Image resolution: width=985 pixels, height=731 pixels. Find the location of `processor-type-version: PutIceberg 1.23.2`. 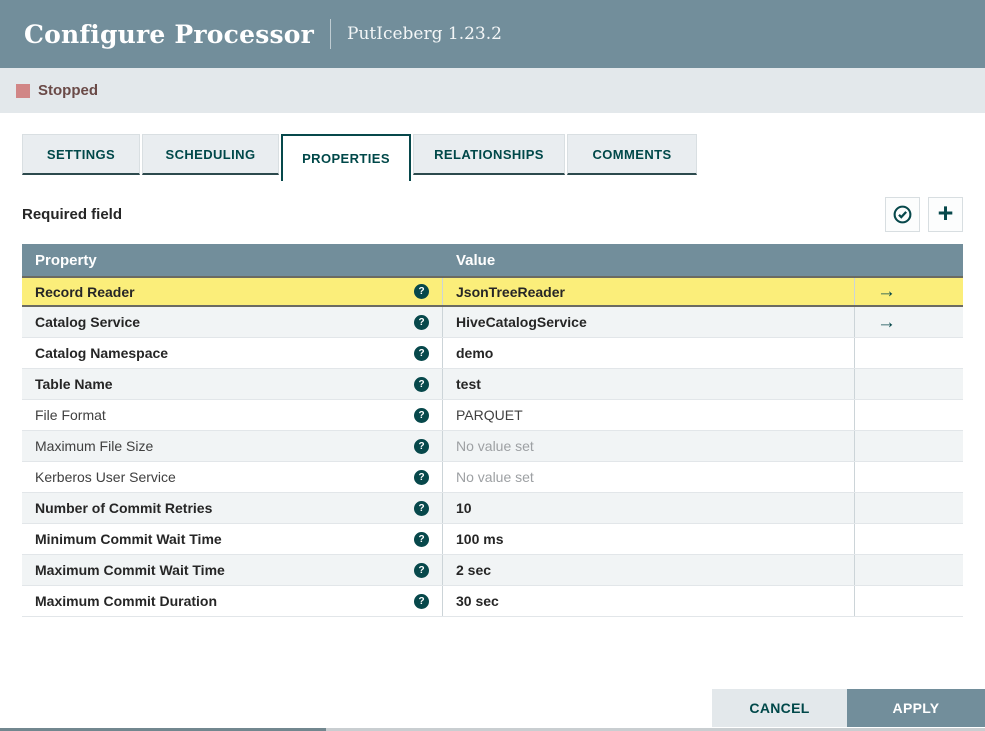

processor-type-version: PutIceberg 1.23.2 is located at coordinates (424, 34).